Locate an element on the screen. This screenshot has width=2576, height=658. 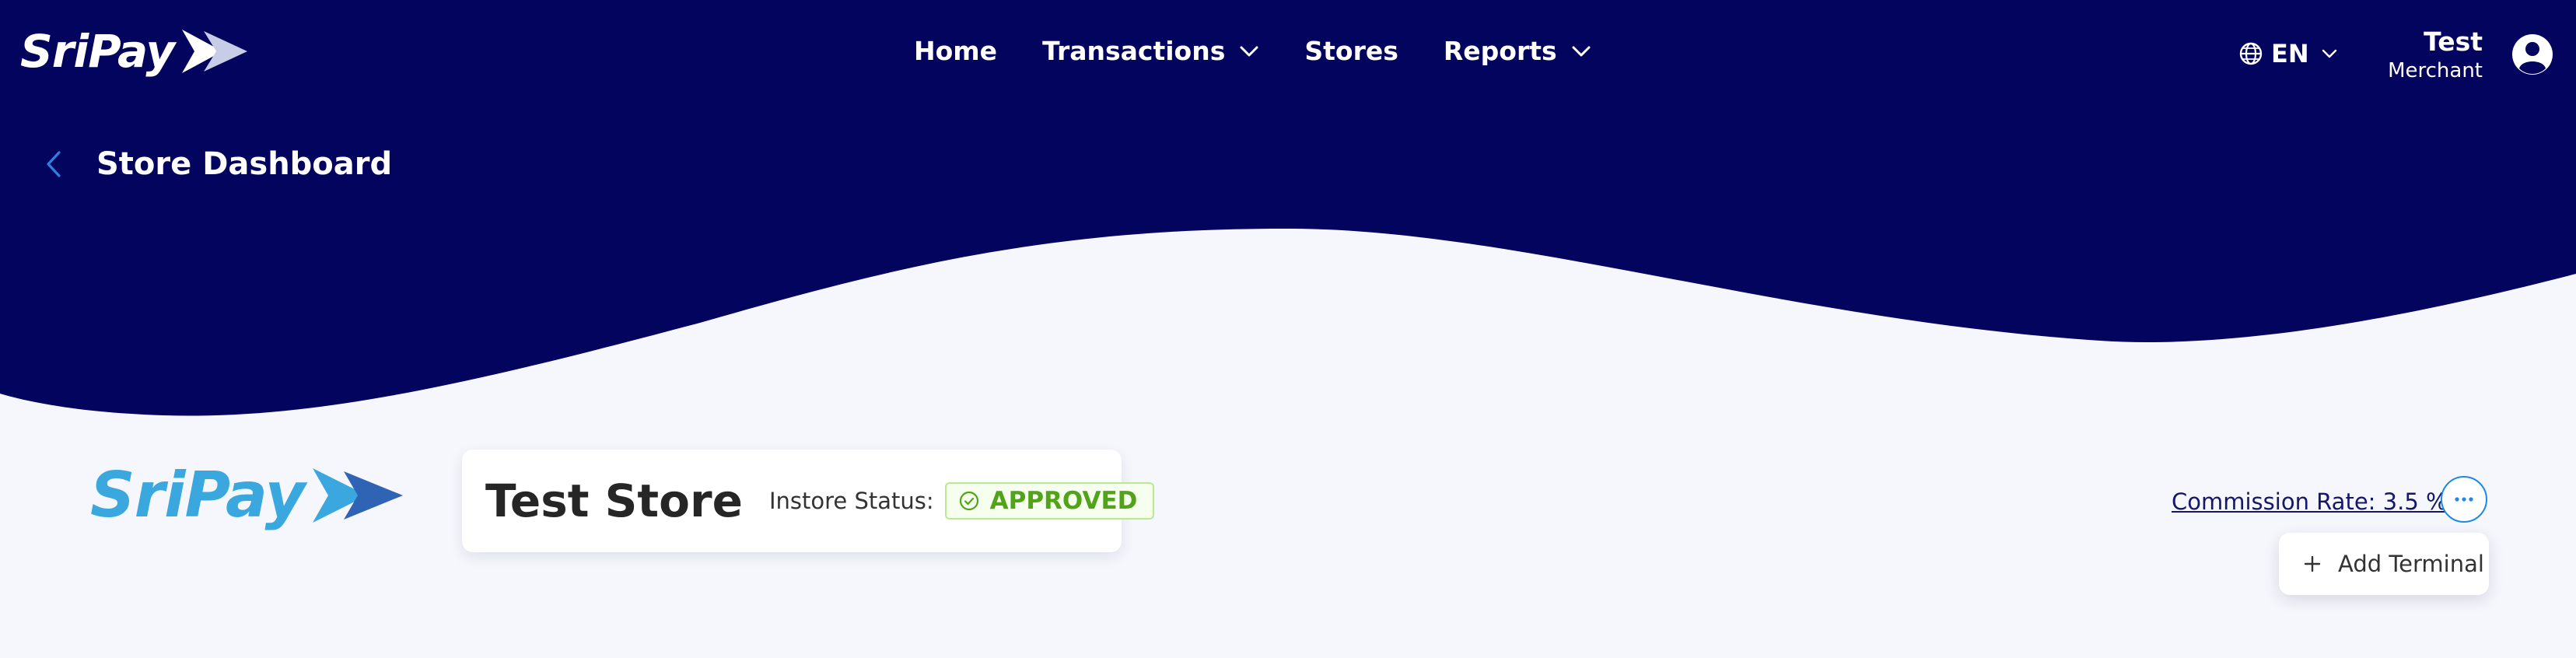
main-nav: Home Transactions Stores Reports is located at coordinates (1252, 51).